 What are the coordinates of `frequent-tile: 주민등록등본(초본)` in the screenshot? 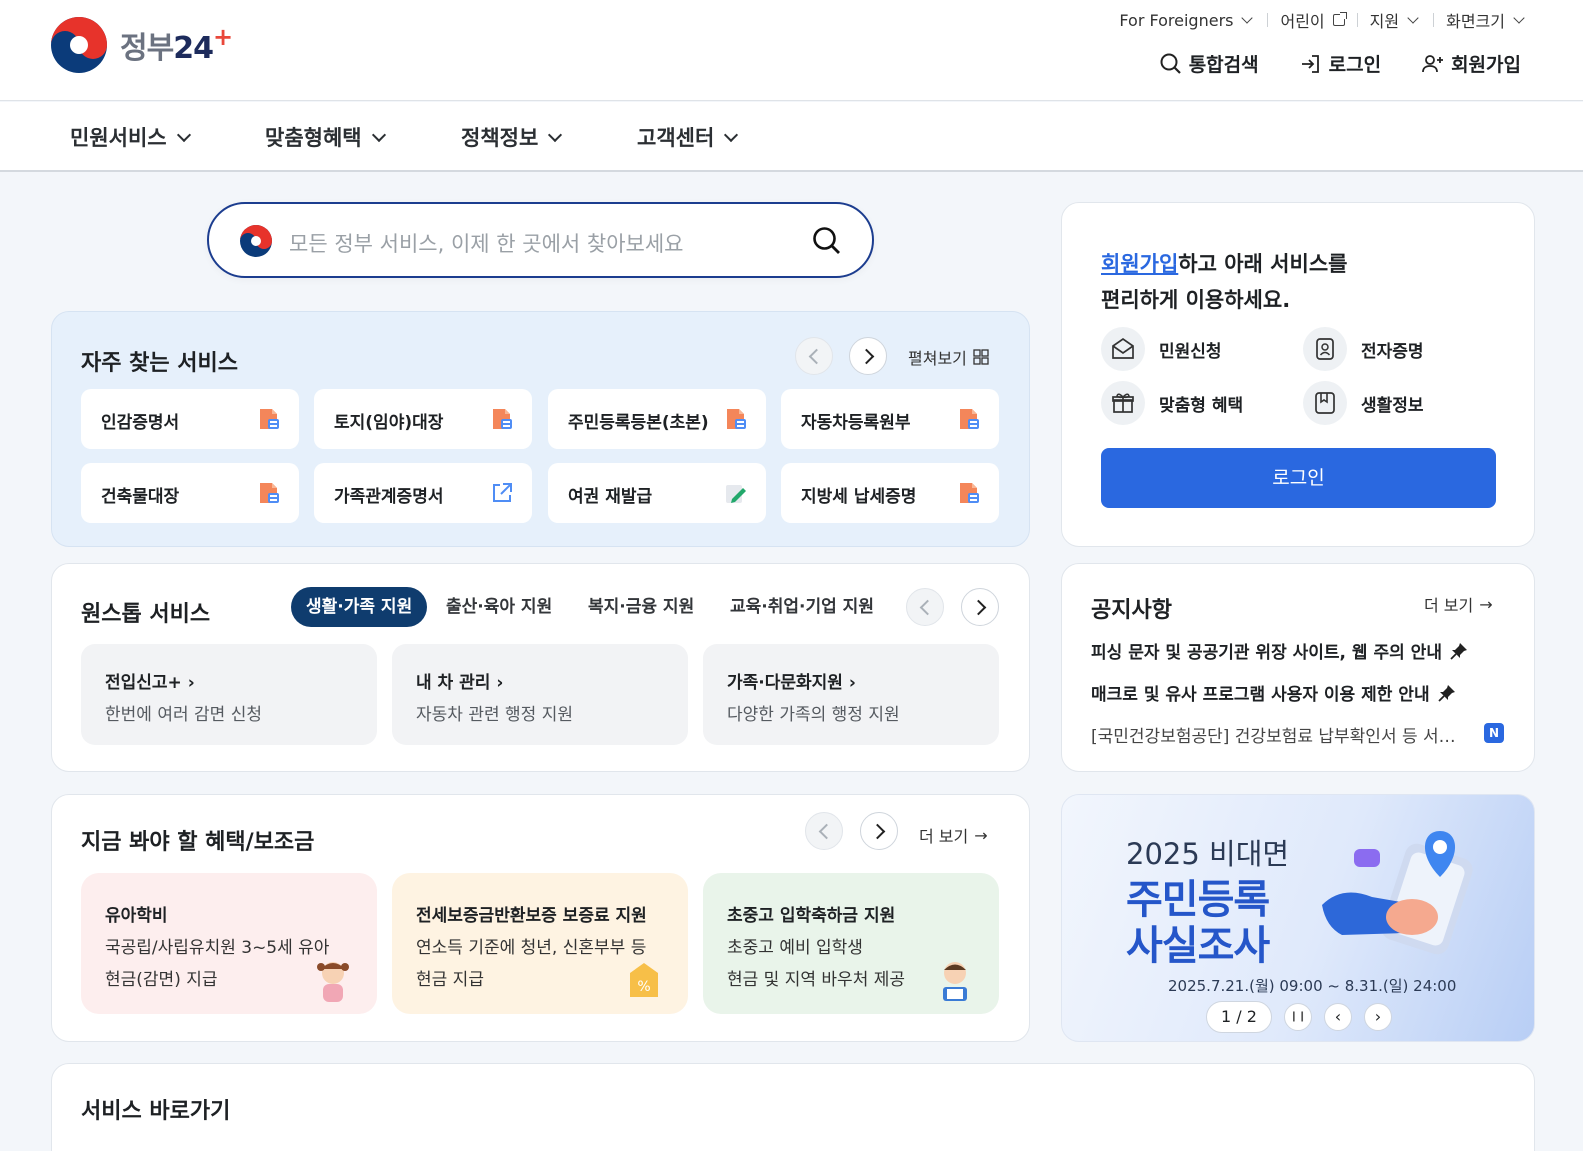 It's located at (657, 419).